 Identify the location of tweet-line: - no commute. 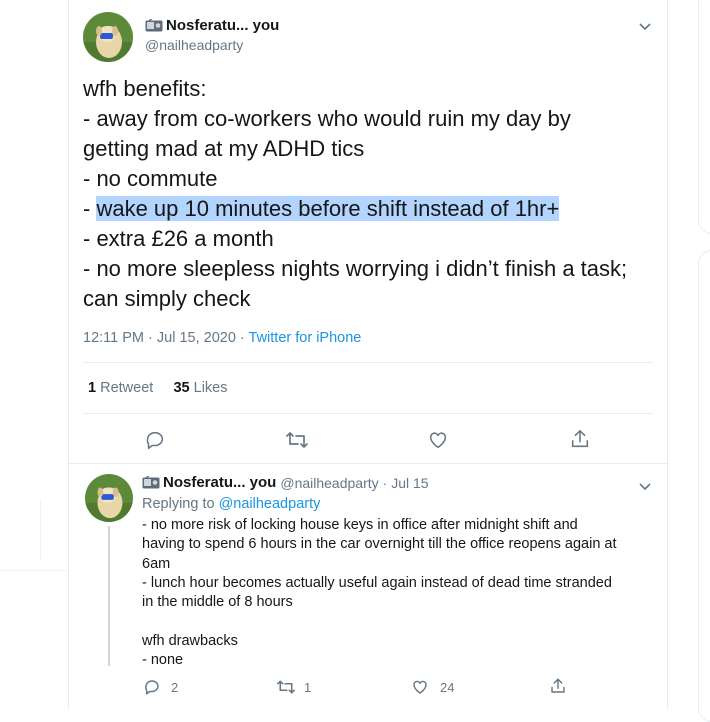
(150, 178).